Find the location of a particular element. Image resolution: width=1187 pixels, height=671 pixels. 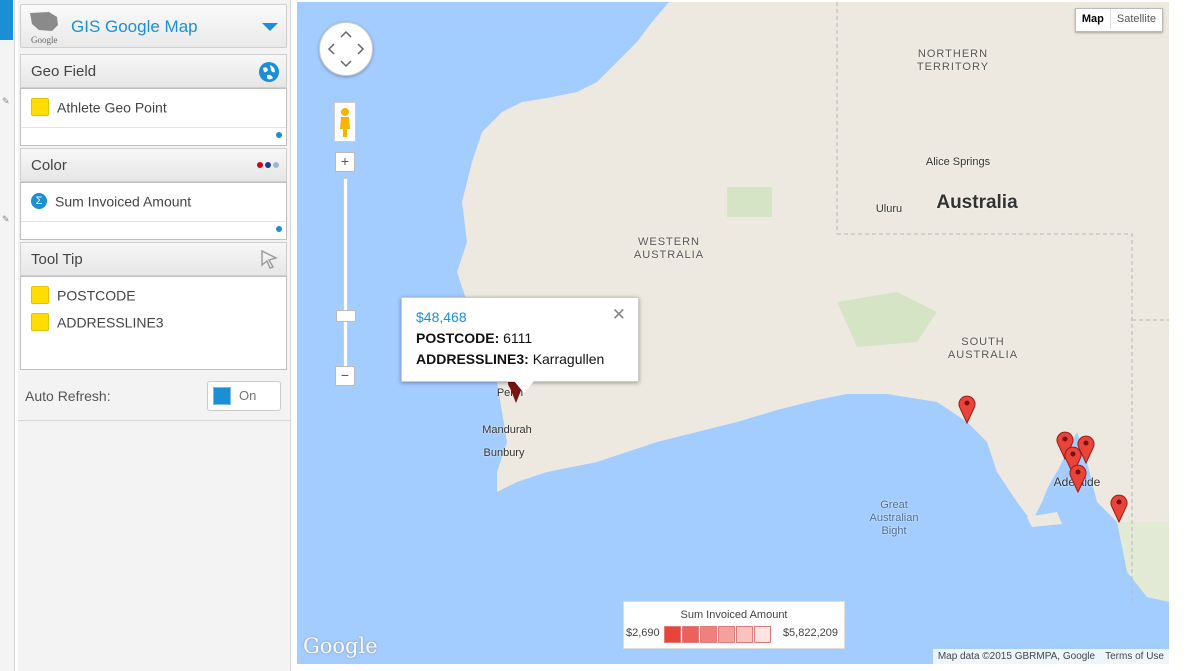

list-item: Σ Sum Invoiced Amount is located at coordinates (111, 202).